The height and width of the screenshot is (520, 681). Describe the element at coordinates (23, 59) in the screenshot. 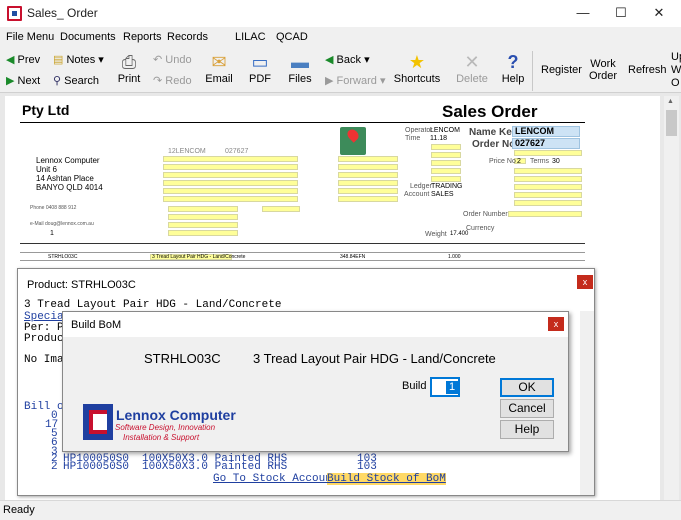

I see `prev-button: ◀ Prev` at that location.